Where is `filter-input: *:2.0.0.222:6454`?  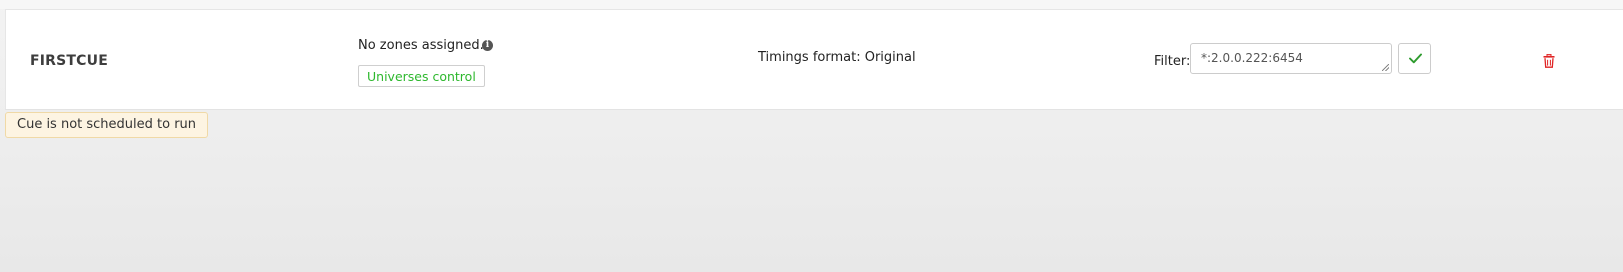
filter-input: *:2.0.0.222:6454 is located at coordinates (1291, 58).